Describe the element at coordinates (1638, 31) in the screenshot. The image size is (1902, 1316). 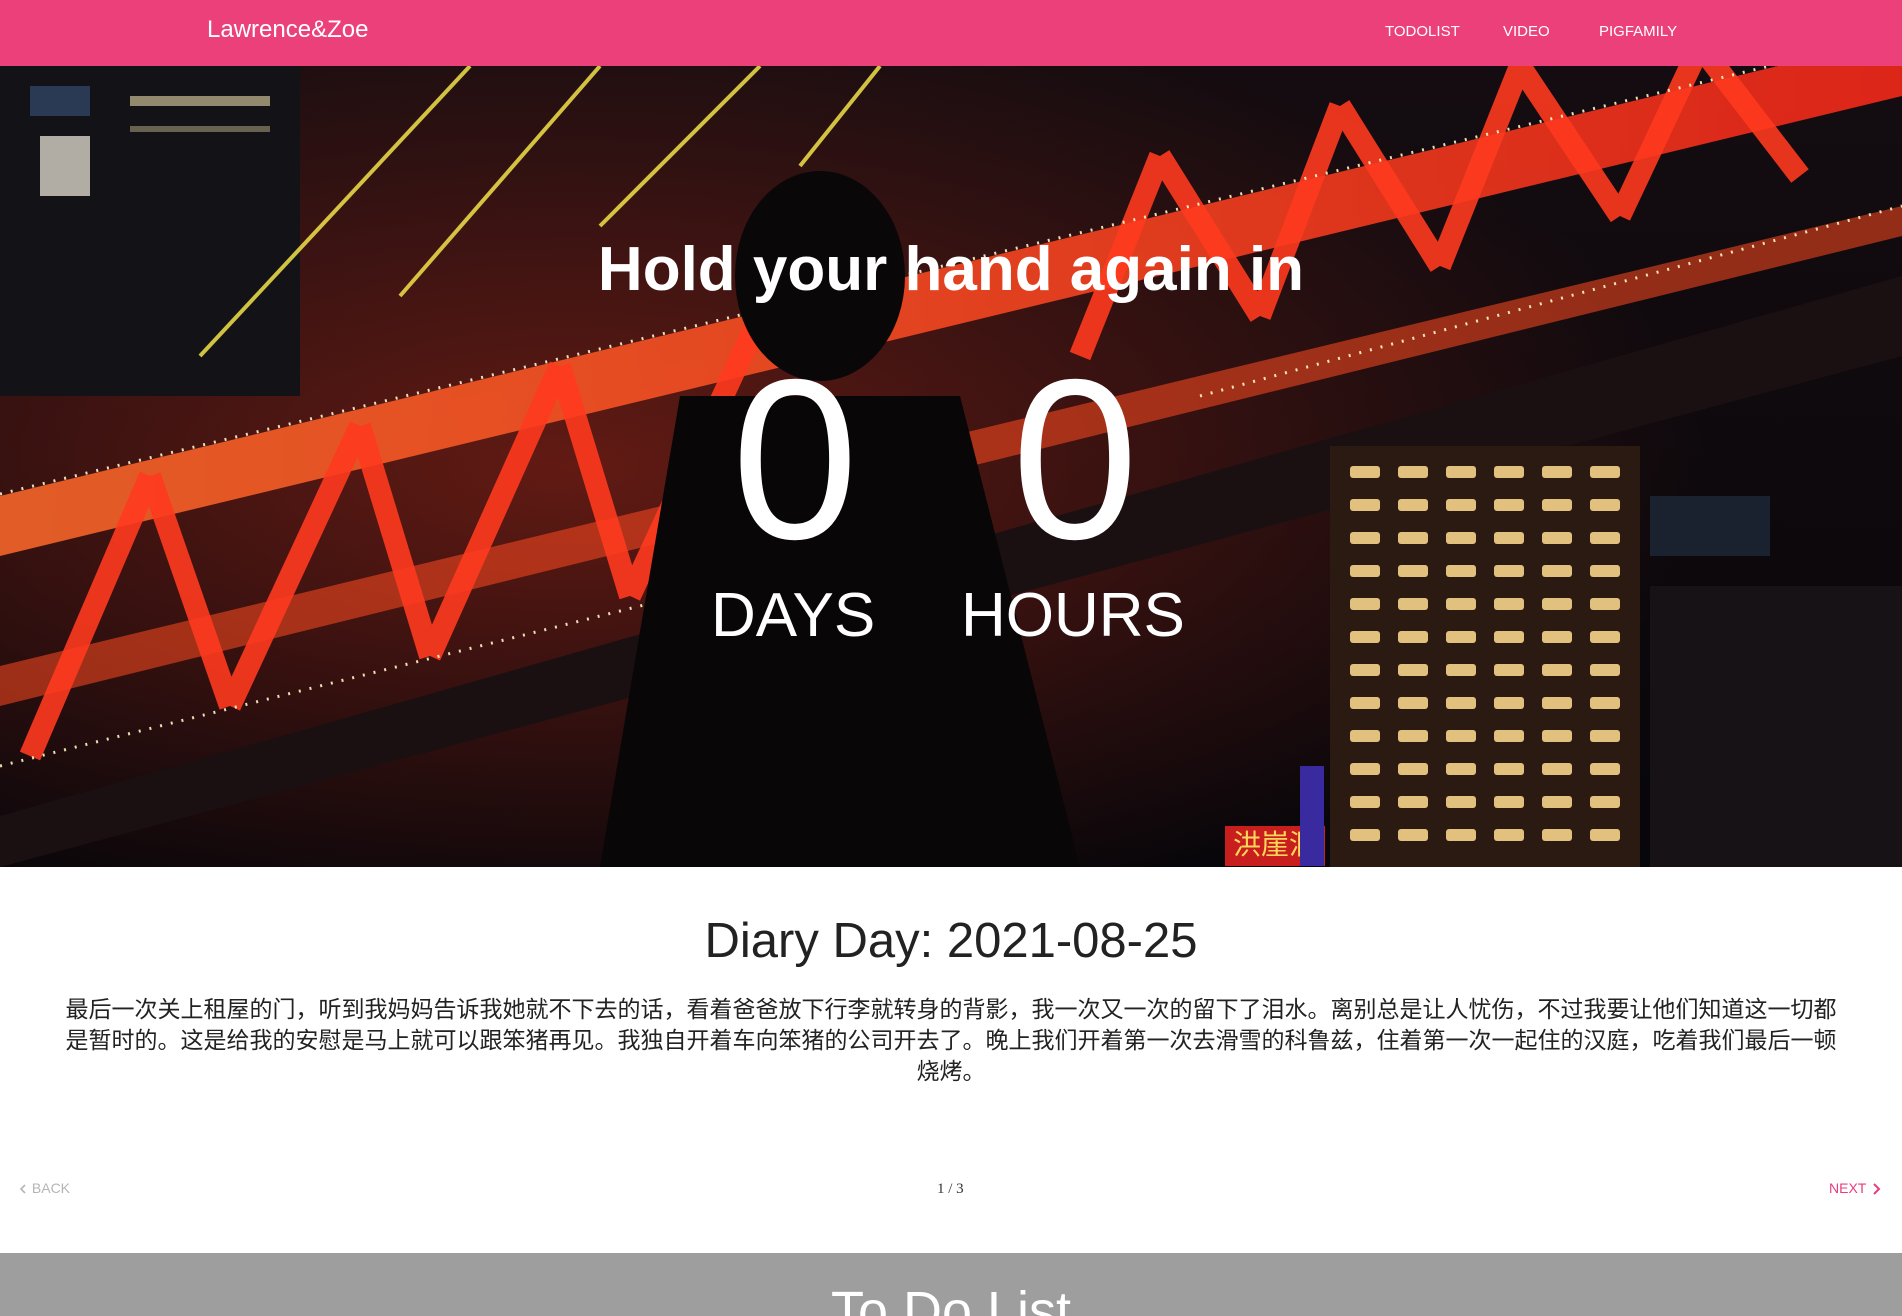
I see `nav-link-pigfamily: PIGFAMILY` at that location.